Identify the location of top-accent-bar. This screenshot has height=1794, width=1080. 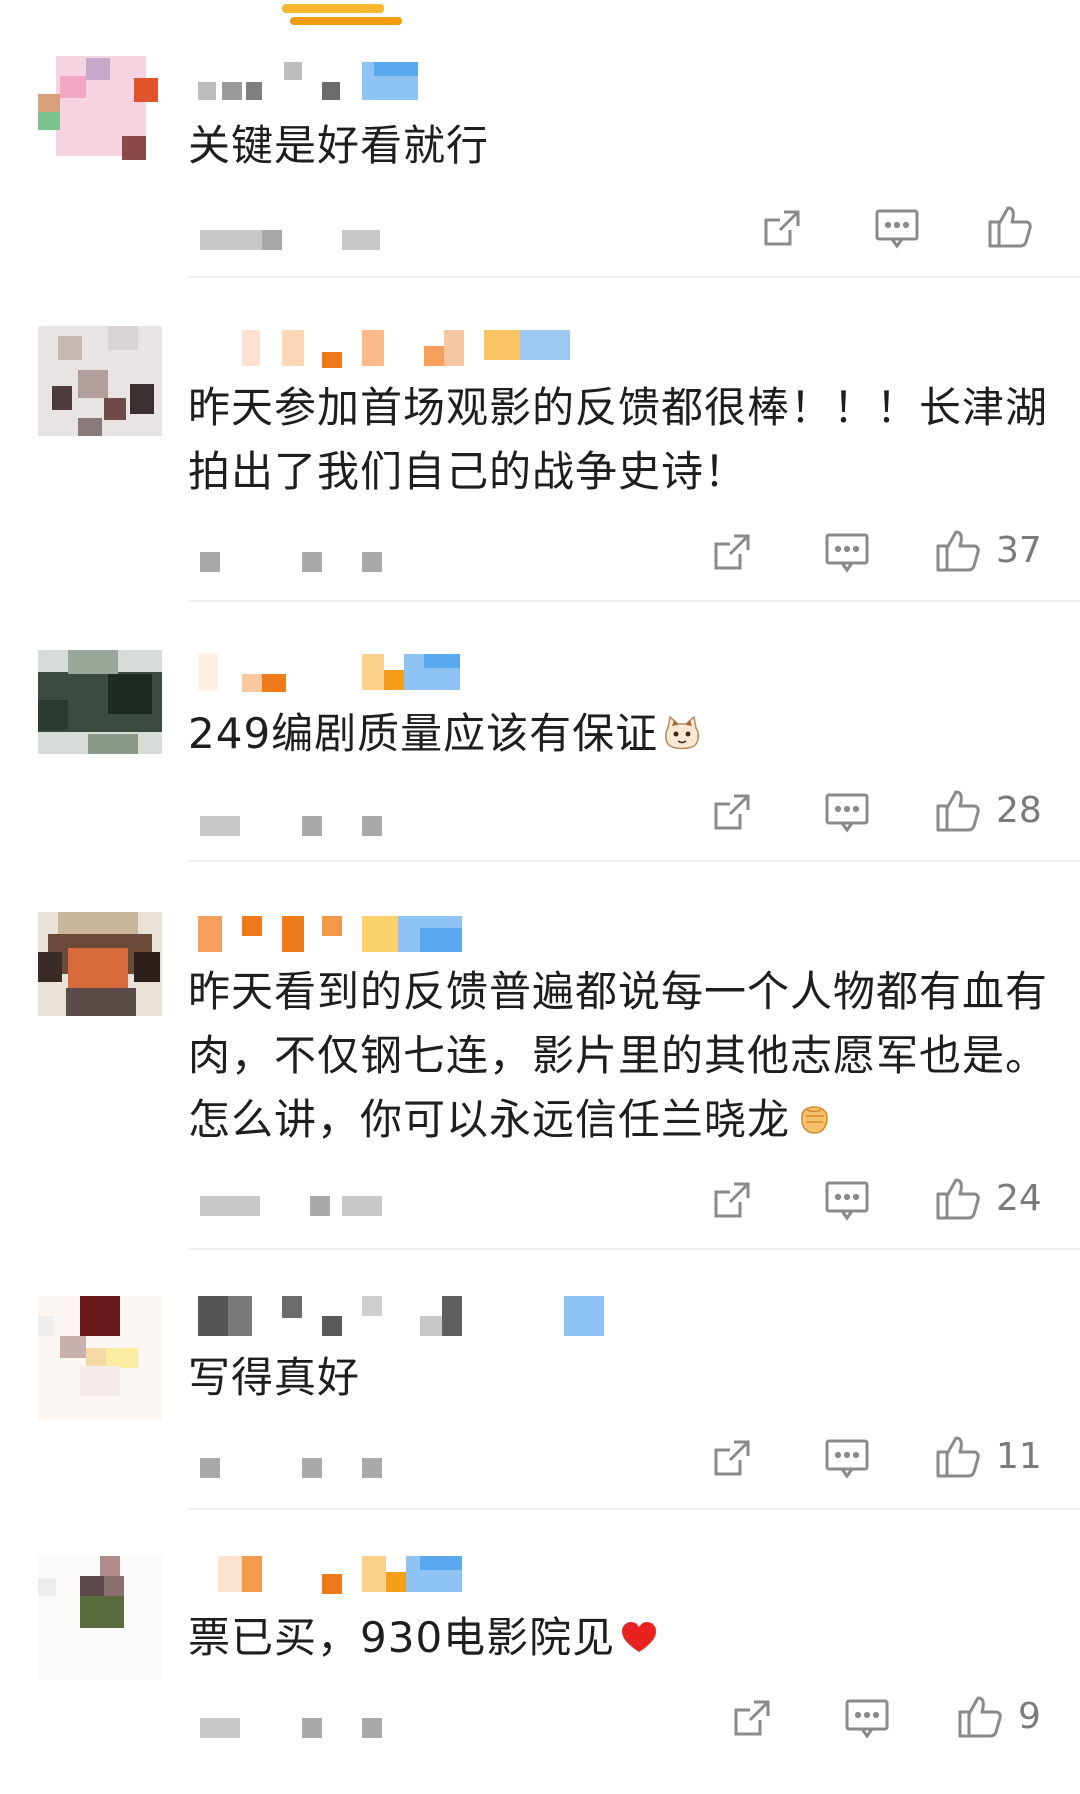
(342, 13).